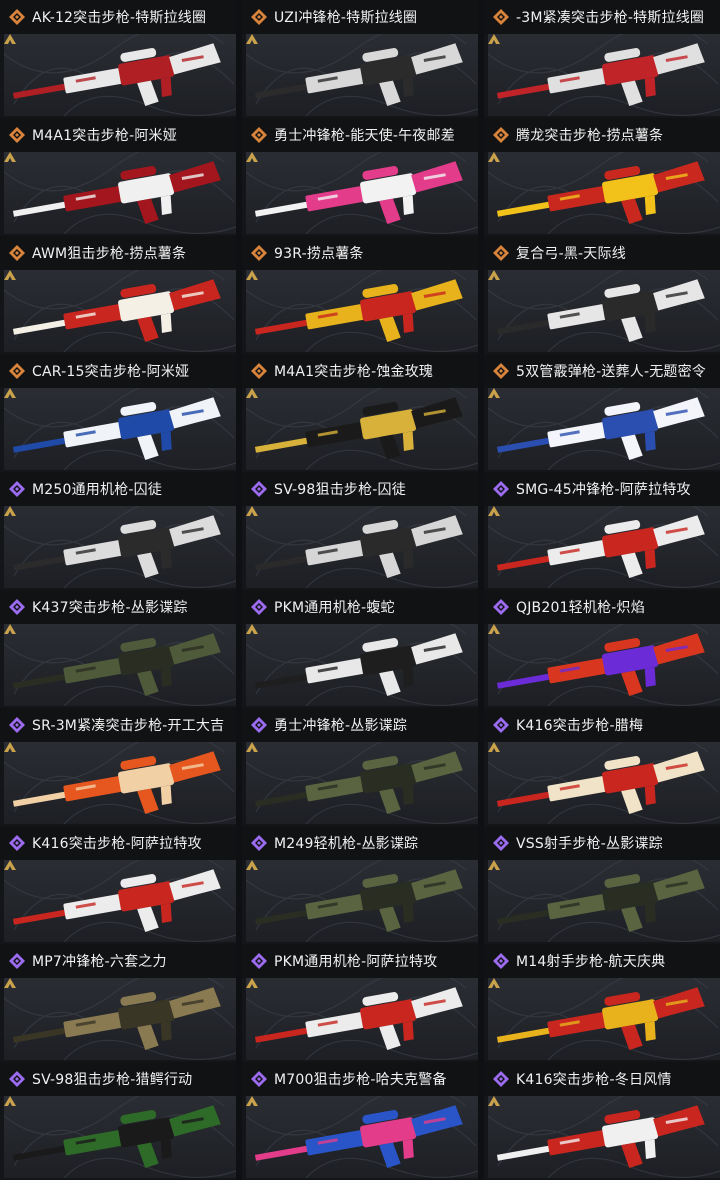  What do you see at coordinates (360, 725) in the screenshot?
I see `skin-card-header: 勇士冲锋枪-丛影谍踪` at bounding box center [360, 725].